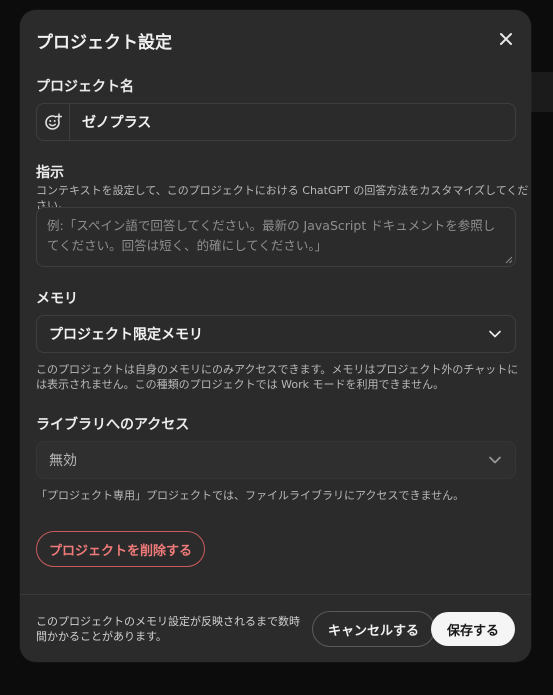 This screenshot has width=553, height=695. I want to click on project-name-label: プロジェクト名, so click(85, 87).